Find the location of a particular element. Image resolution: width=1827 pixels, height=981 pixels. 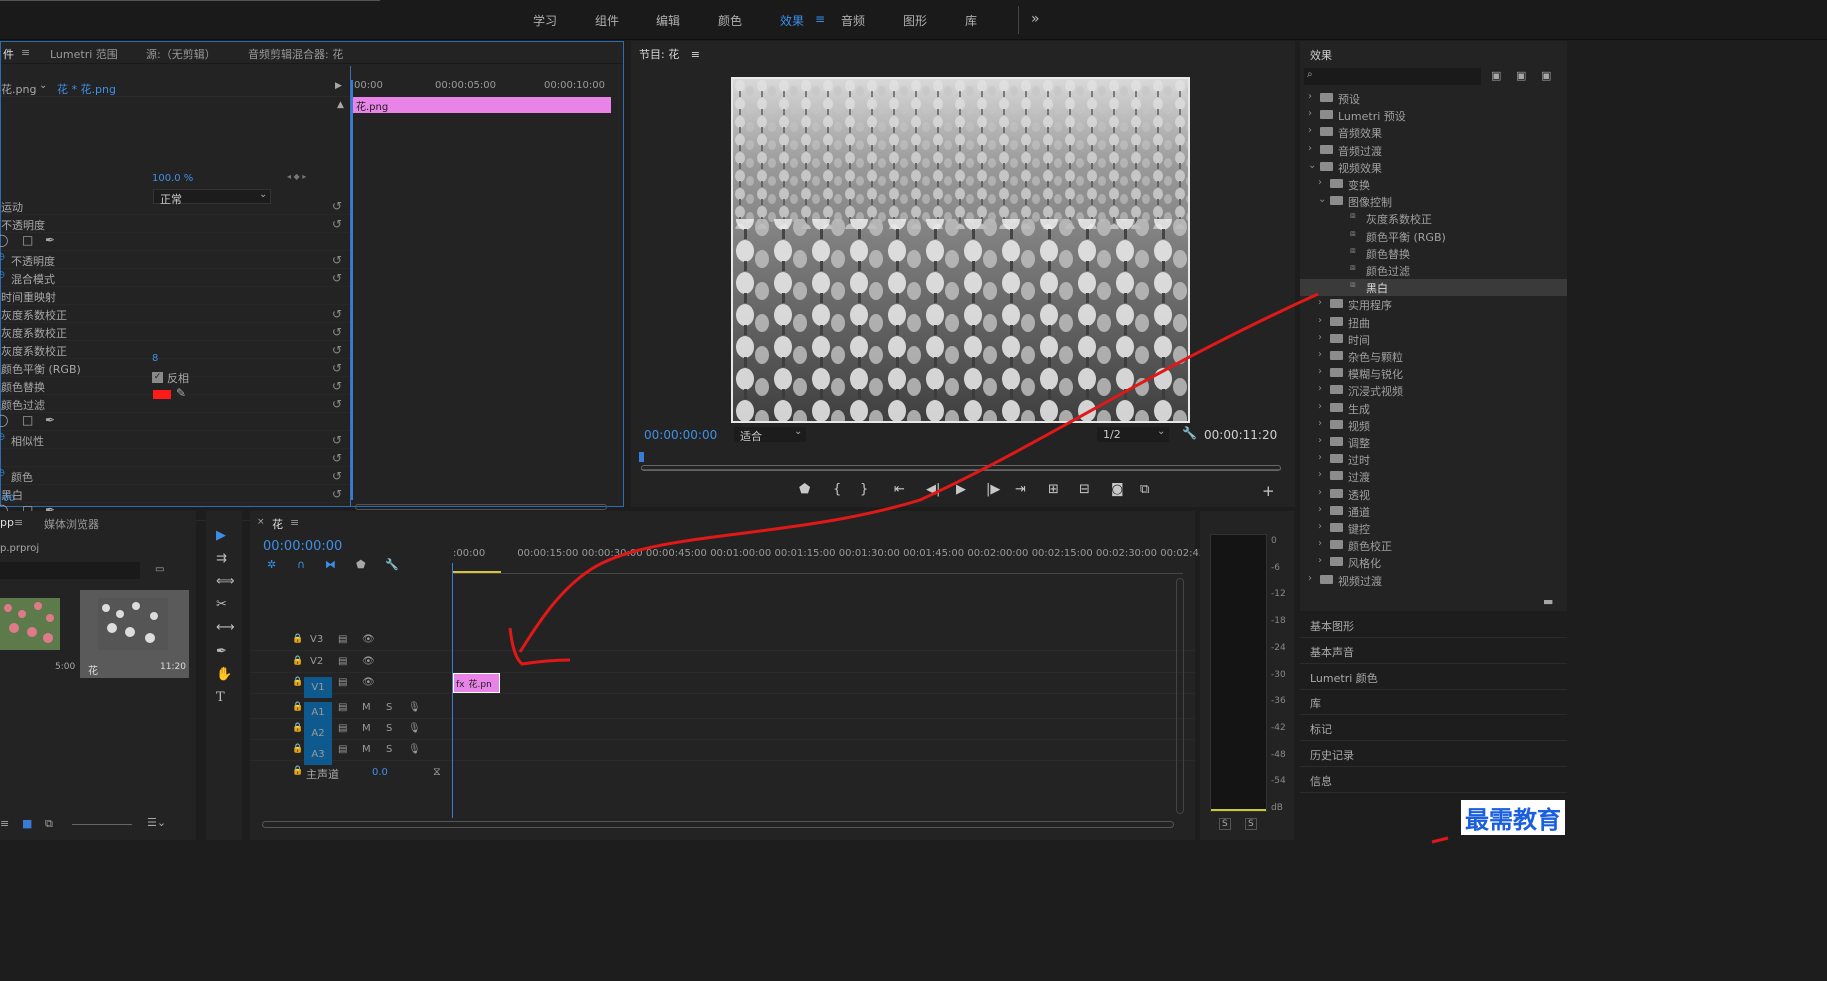

add-button-icon: + is located at coordinates (1268, 491).